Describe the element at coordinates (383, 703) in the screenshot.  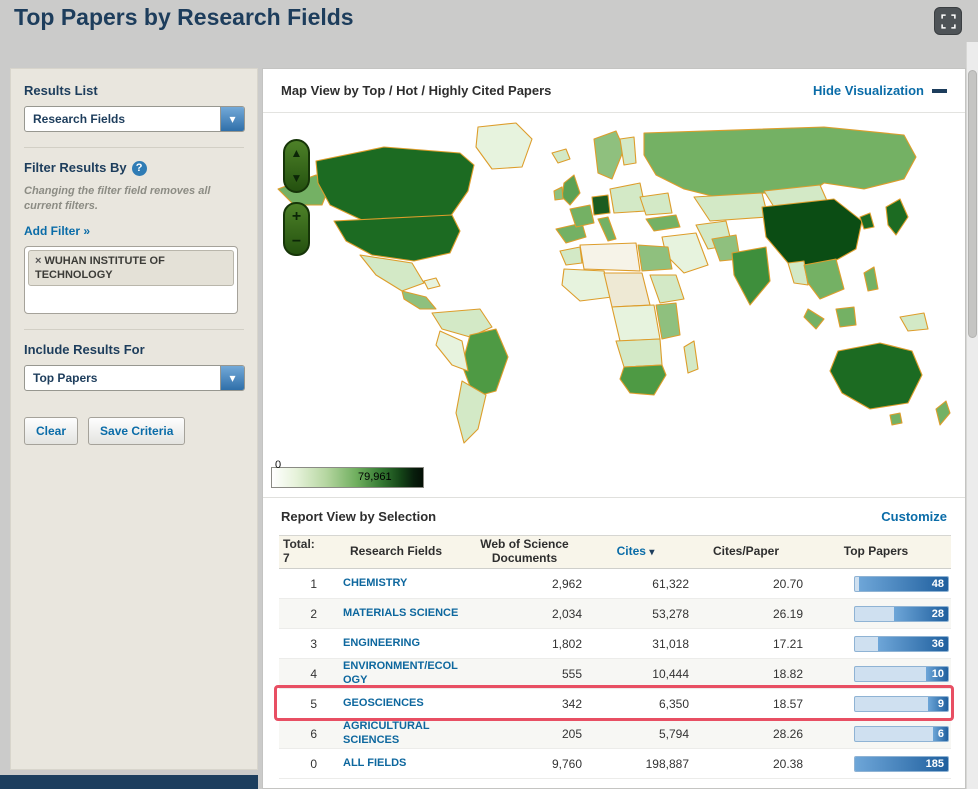
I see `field-link: GEOSCIENCES` at that location.